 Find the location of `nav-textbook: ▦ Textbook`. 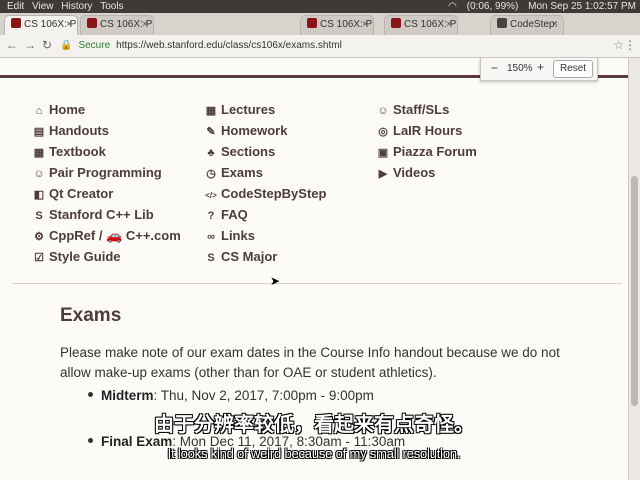

nav-textbook: ▦ Textbook is located at coordinates (69, 151).